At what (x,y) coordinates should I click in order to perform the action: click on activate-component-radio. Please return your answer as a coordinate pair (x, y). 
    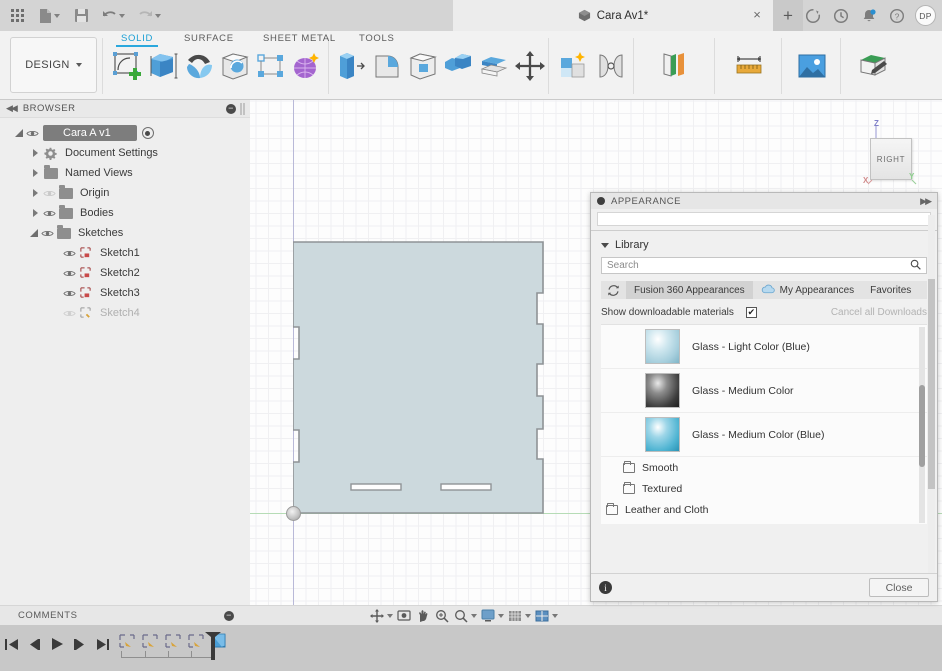
    Looking at the image, I should click on (147, 133).